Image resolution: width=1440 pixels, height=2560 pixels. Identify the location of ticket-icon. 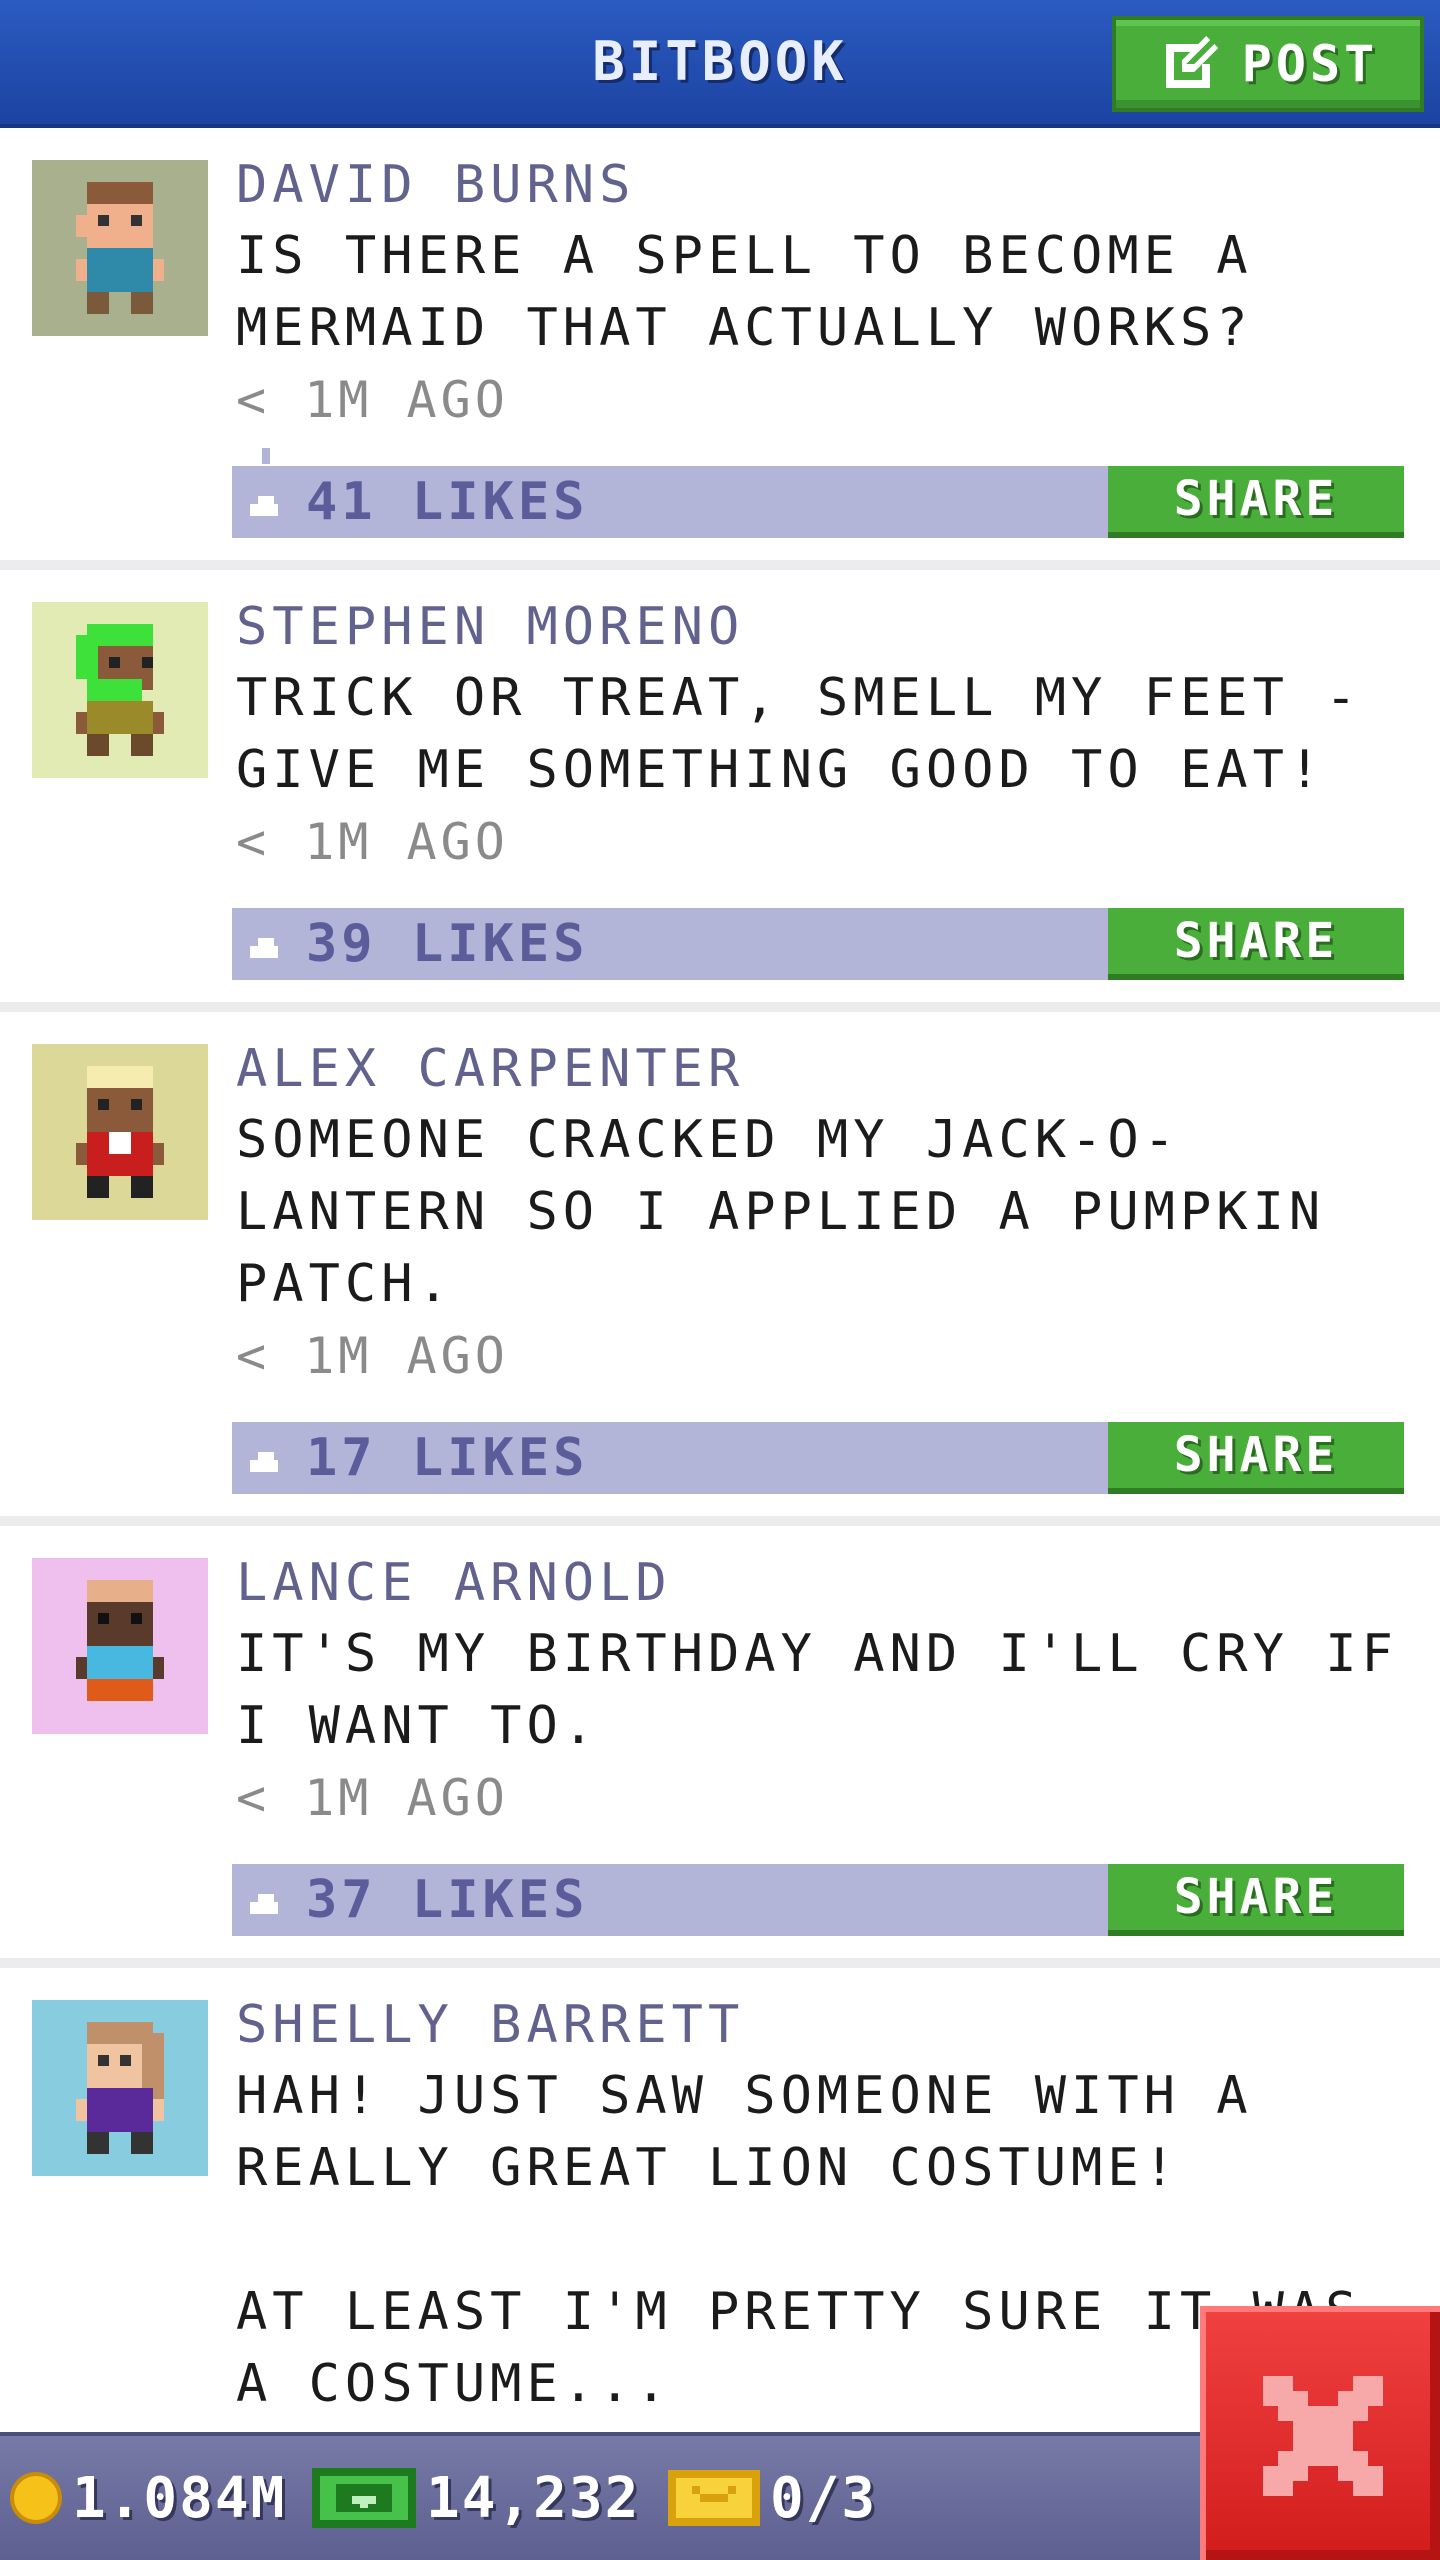
(714, 2498).